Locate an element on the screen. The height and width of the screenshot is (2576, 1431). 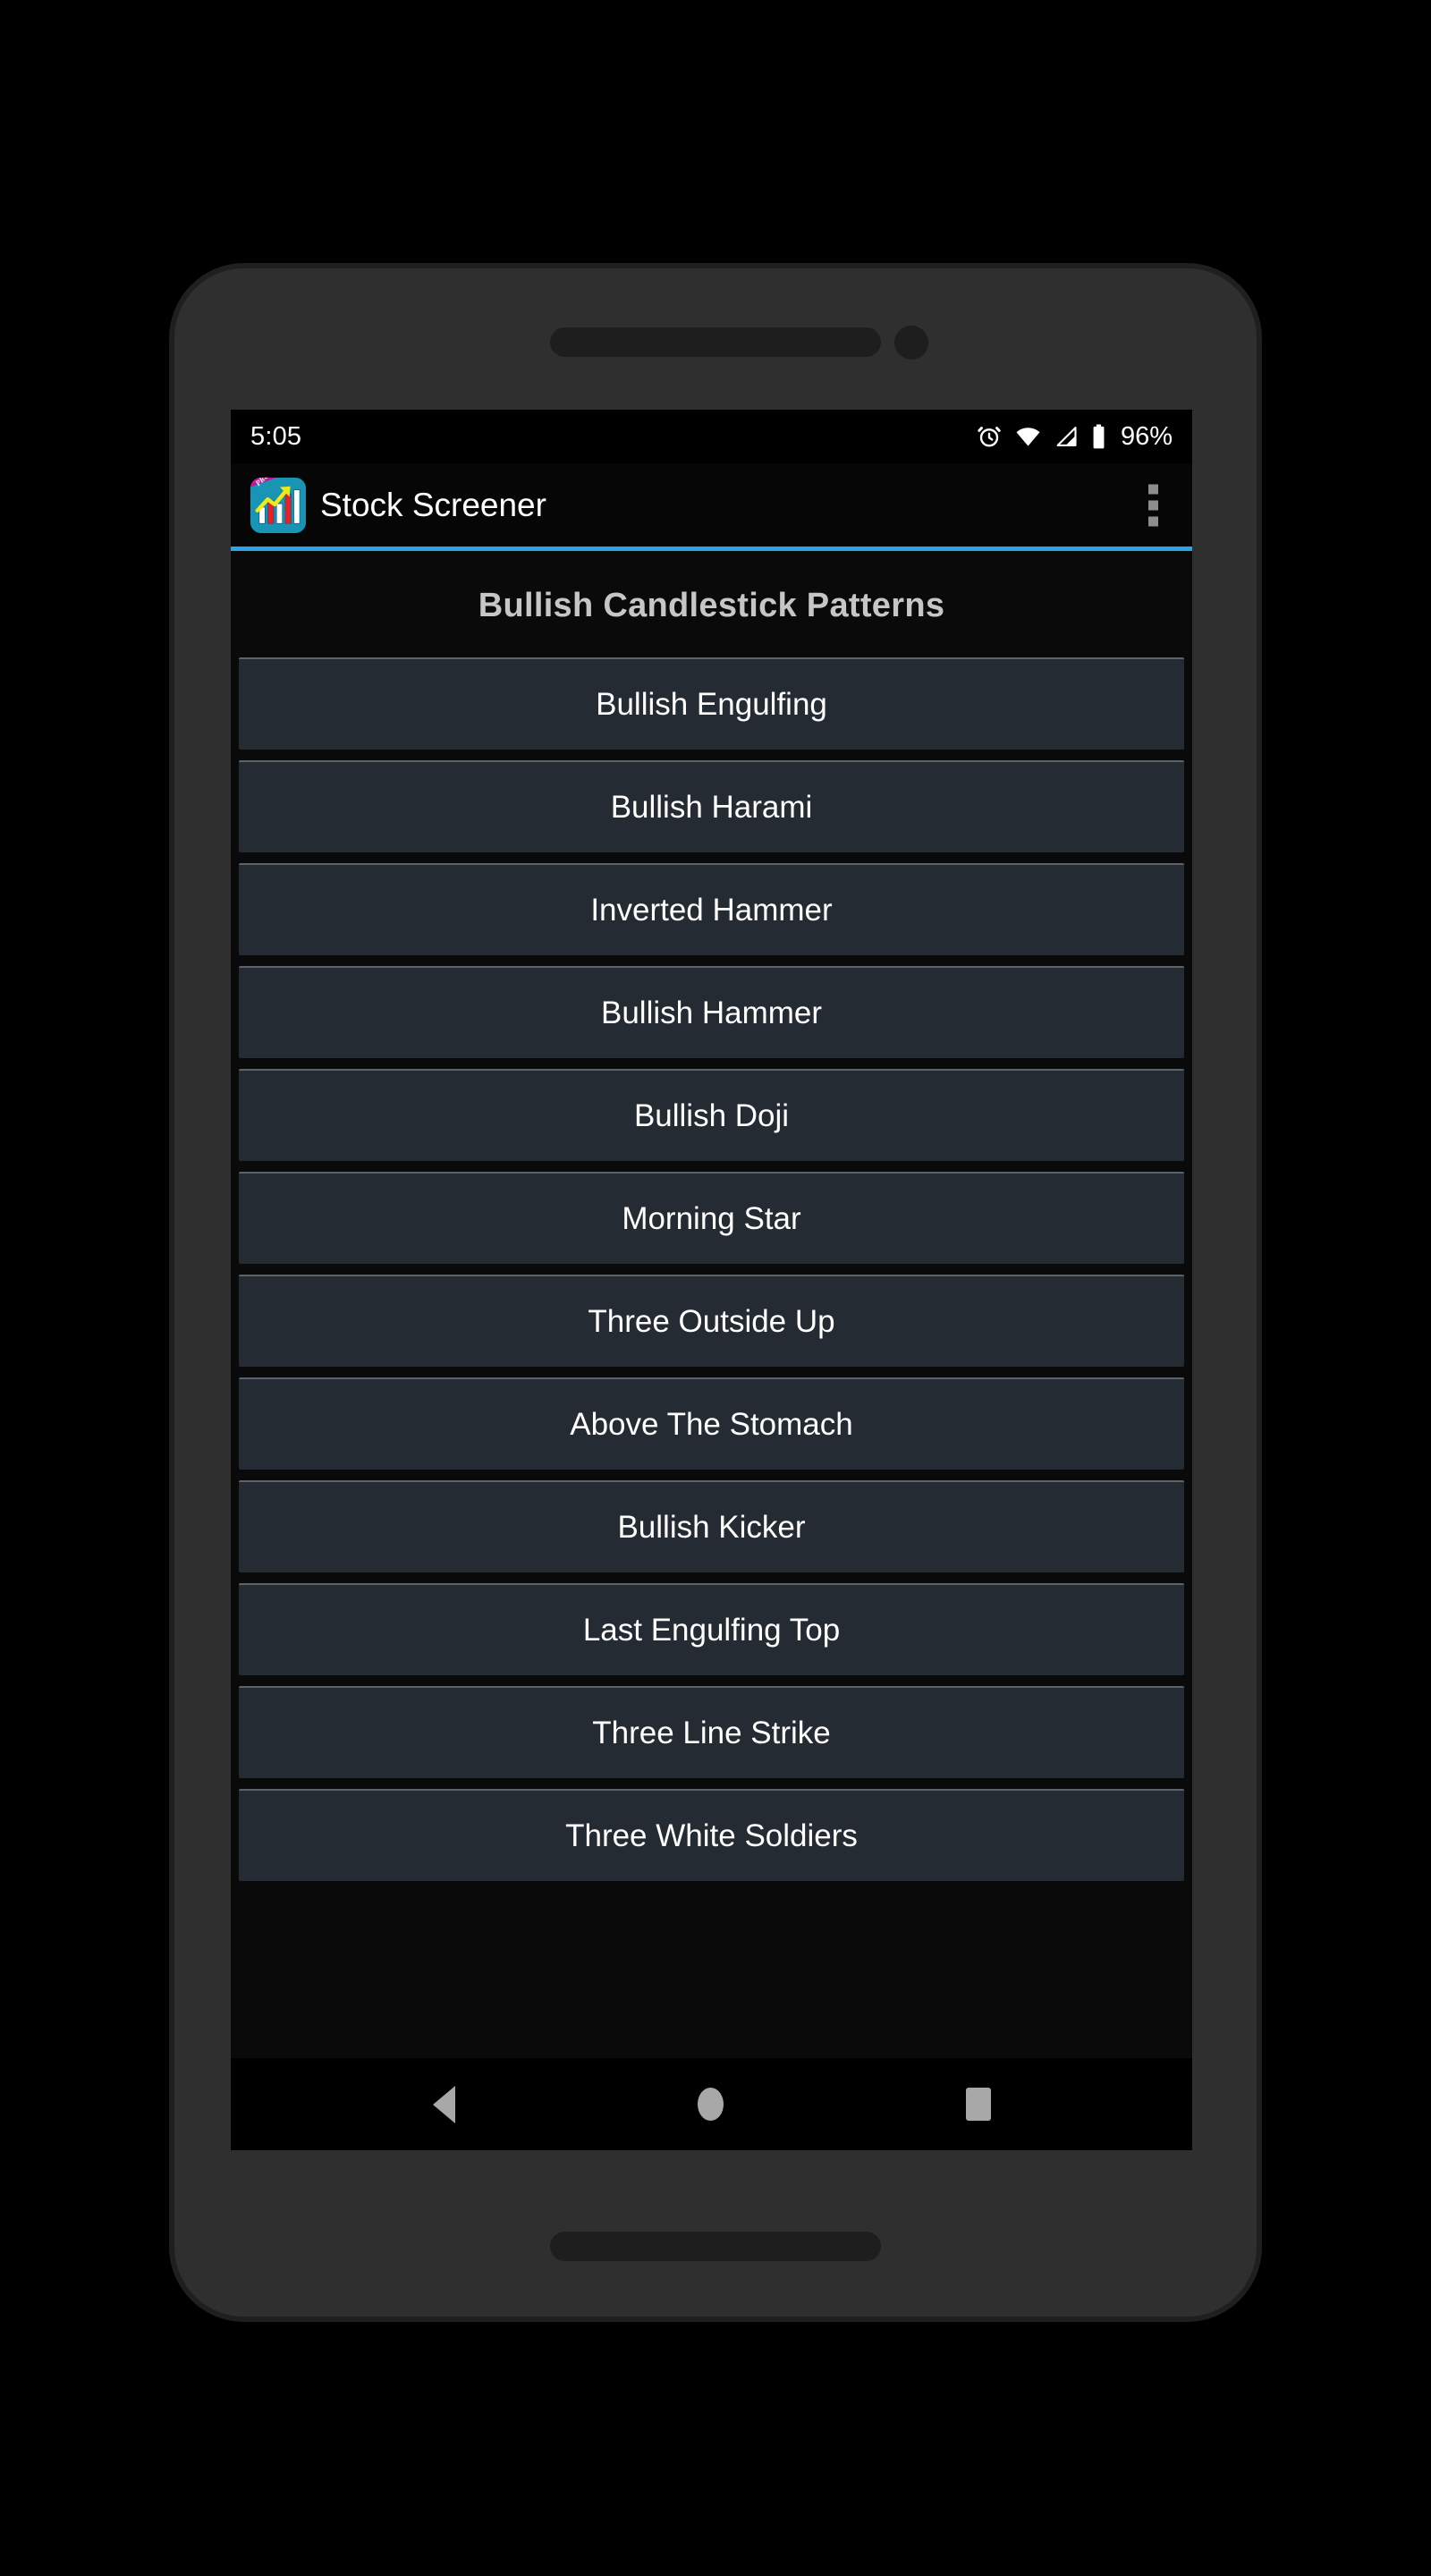
list-item: Three Outside Up is located at coordinates (712, 1321).